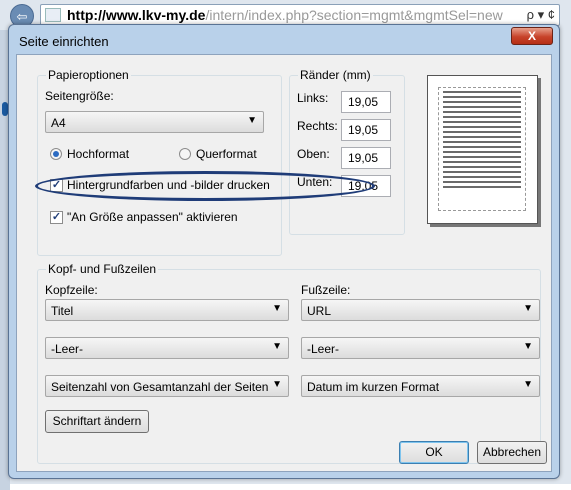  Describe the element at coordinates (102, 269) in the screenshot. I see `header-footer-legend: Kopf- und Fußzeilen` at that location.